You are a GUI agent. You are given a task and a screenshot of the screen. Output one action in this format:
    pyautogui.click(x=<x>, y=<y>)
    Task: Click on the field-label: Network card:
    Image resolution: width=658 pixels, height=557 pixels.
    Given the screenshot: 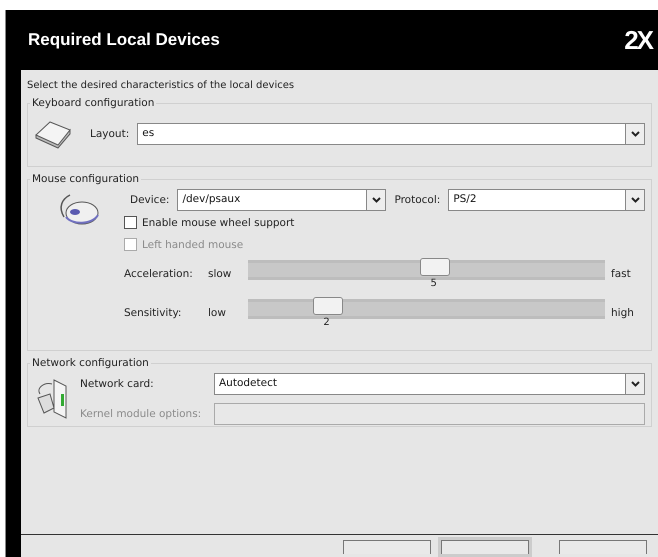 What is the action you would take?
    pyautogui.click(x=117, y=384)
    